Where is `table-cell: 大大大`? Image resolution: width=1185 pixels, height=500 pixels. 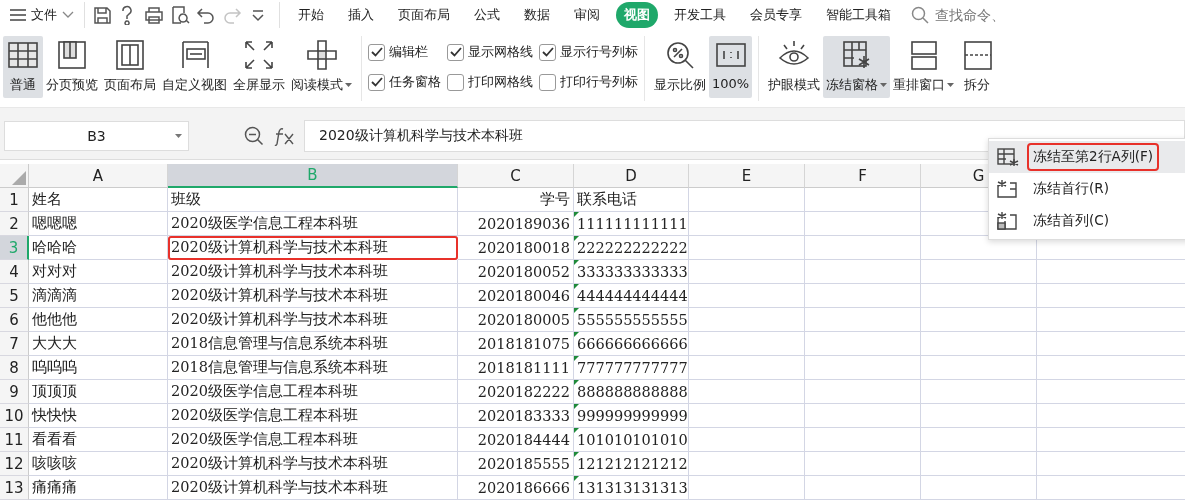 table-cell: 大大大 is located at coordinates (98, 344).